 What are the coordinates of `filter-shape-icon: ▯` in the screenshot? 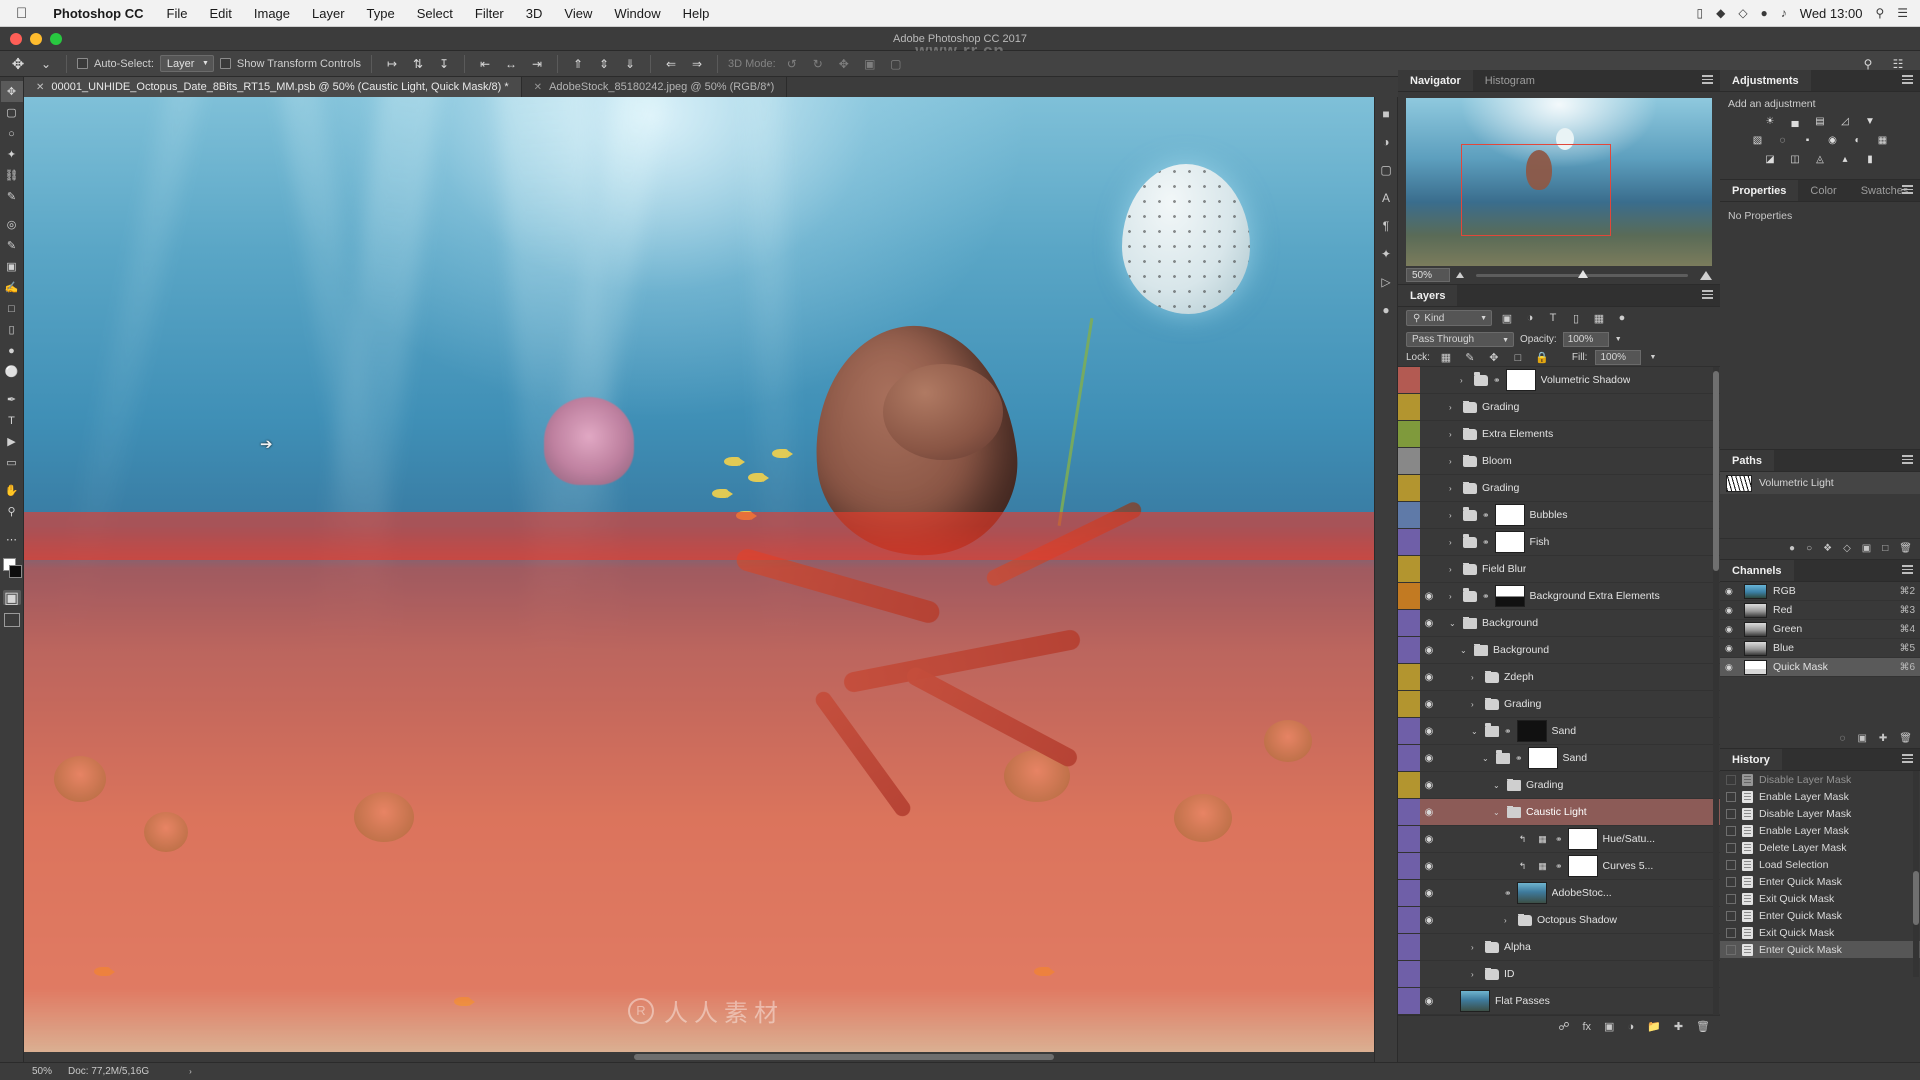 It's located at (1576, 318).